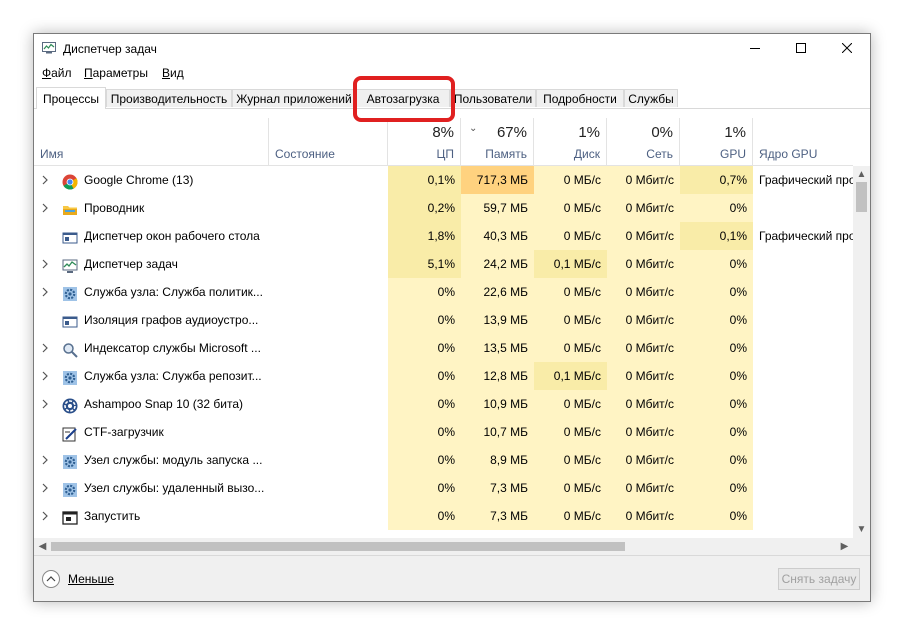  What do you see at coordinates (445, 154) in the screenshot?
I see `col-cpu-label: ЦП` at bounding box center [445, 154].